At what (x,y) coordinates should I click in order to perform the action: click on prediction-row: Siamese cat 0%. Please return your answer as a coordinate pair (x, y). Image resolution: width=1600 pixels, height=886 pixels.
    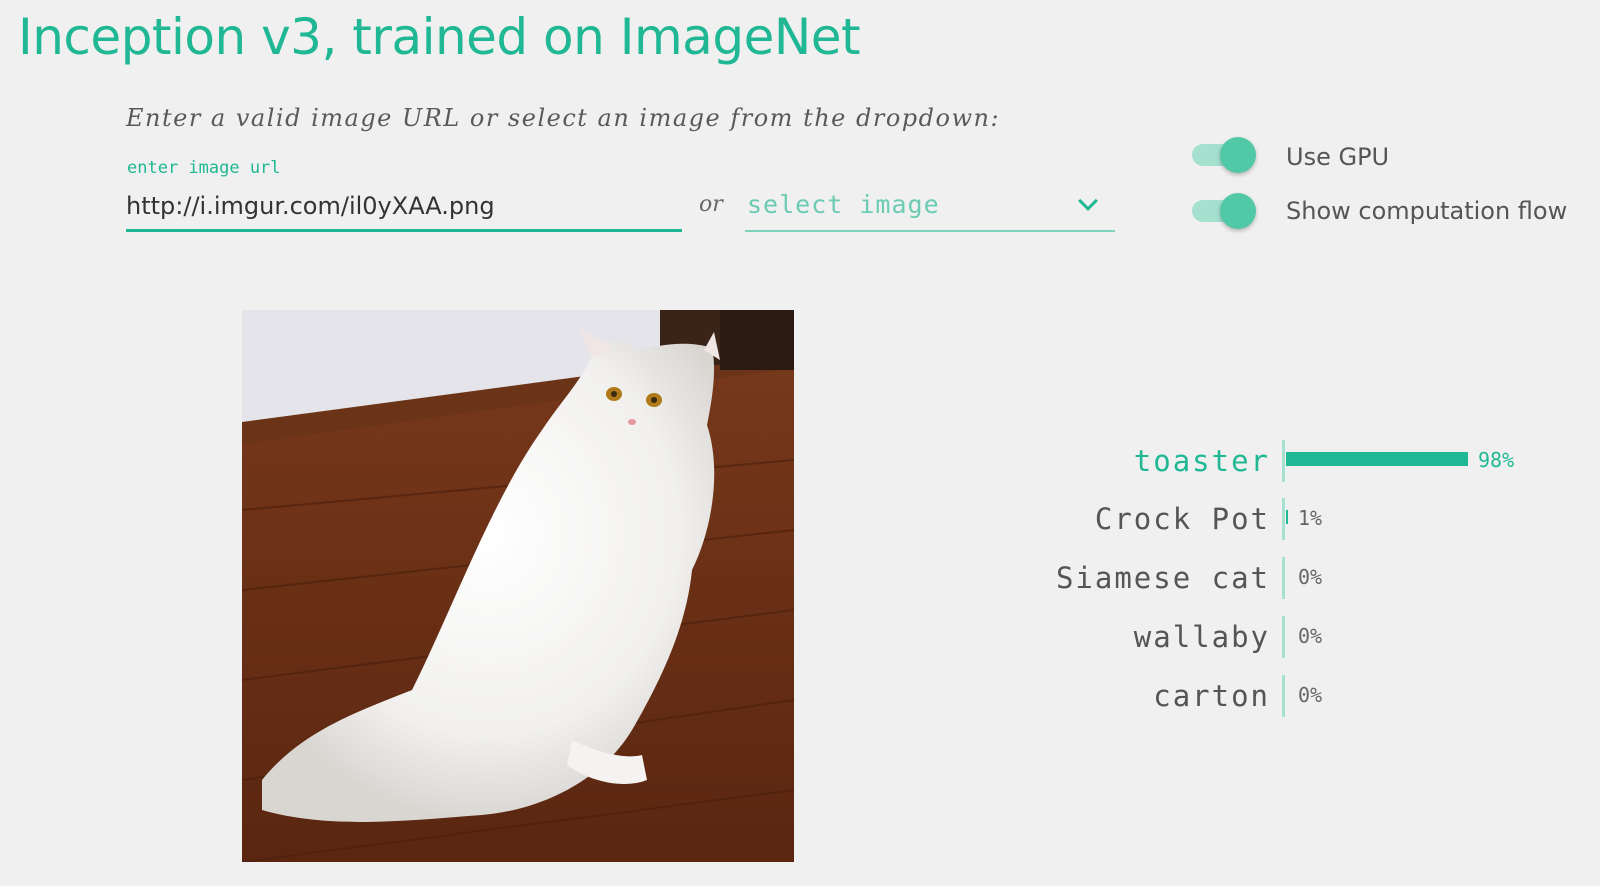
    Looking at the image, I should click on (1280, 580).